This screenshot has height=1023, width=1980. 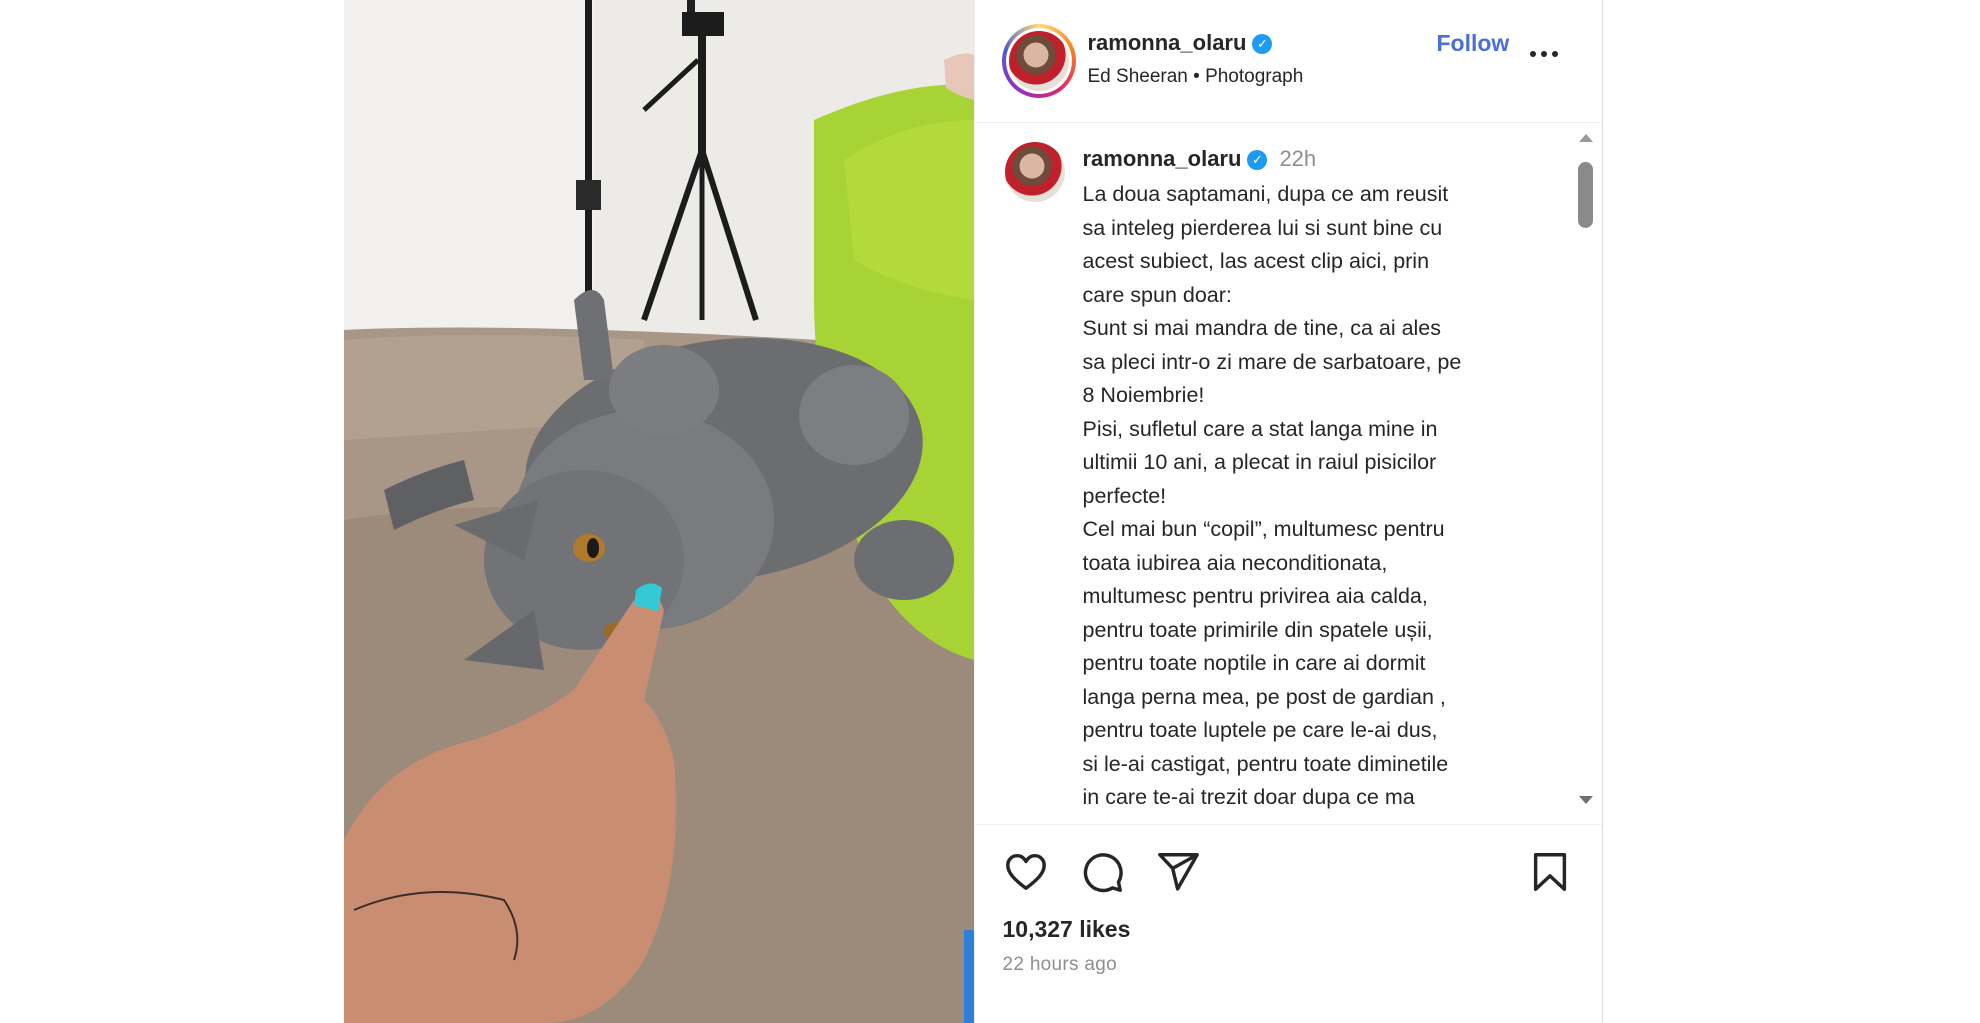 I want to click on heart-icon, so click(x=1026, y=872).